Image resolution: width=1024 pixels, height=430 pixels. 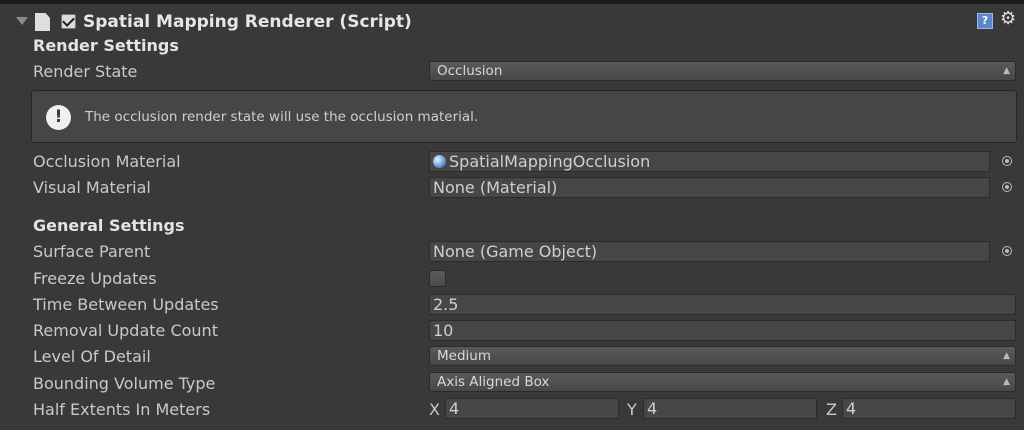 What do you see at coordinates (722, 71) in the screenshot?
I see `render-state-dropdown: Occlusion ▲` at bounding box center [722, 71].